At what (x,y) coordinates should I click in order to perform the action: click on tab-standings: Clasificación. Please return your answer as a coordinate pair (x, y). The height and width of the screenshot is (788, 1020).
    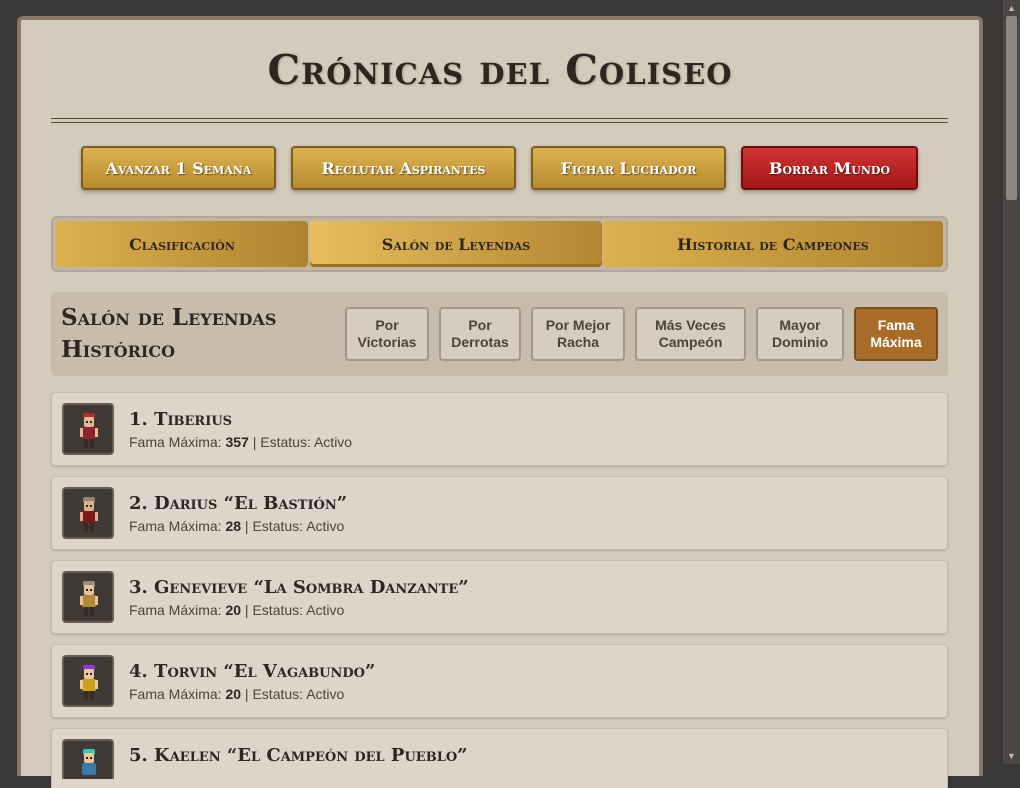
    Looking at the image, I should click on (182, 244).